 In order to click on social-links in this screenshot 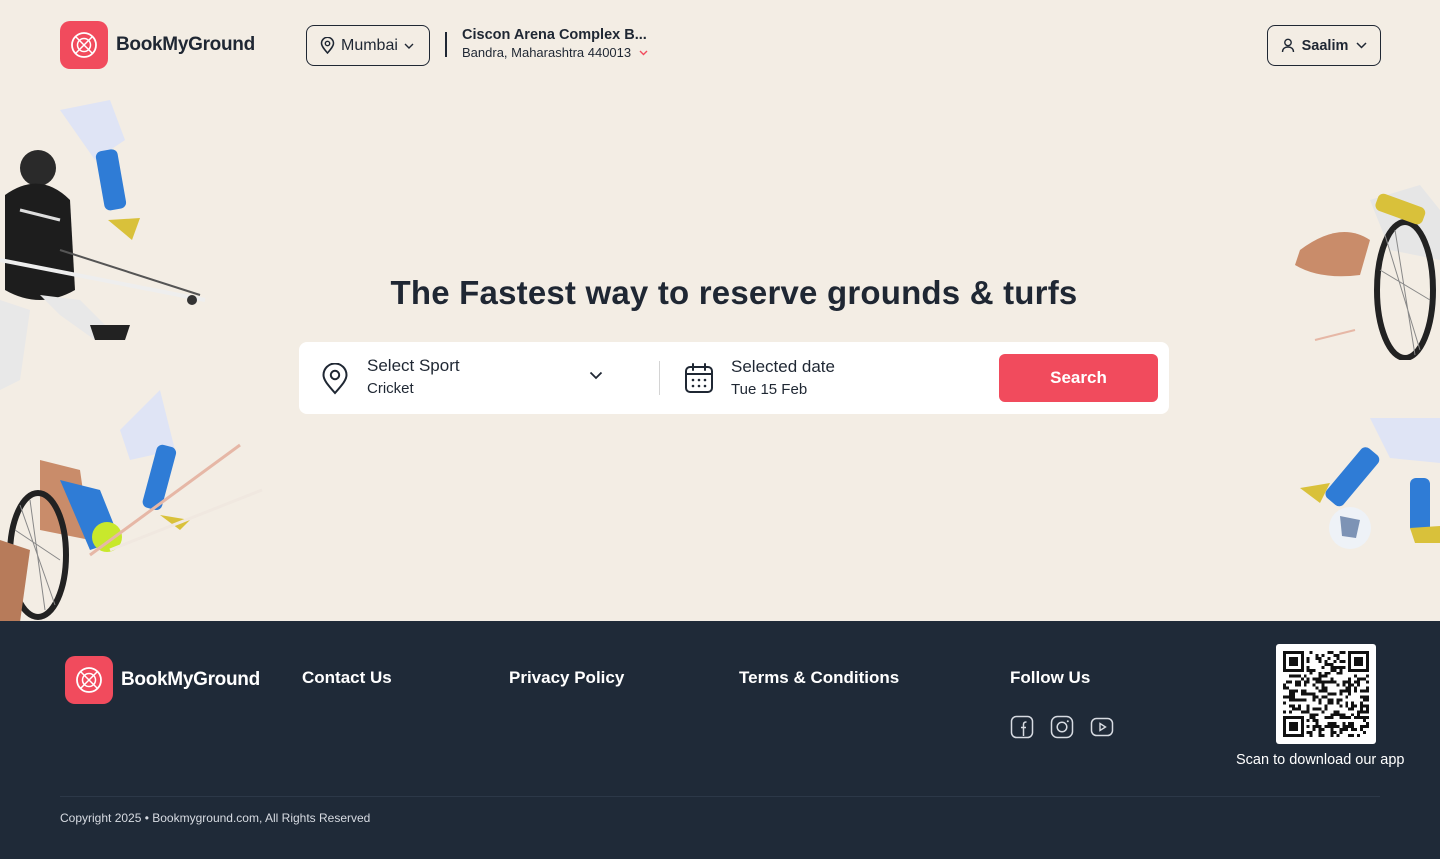, I will do `click(1062, 727)`.